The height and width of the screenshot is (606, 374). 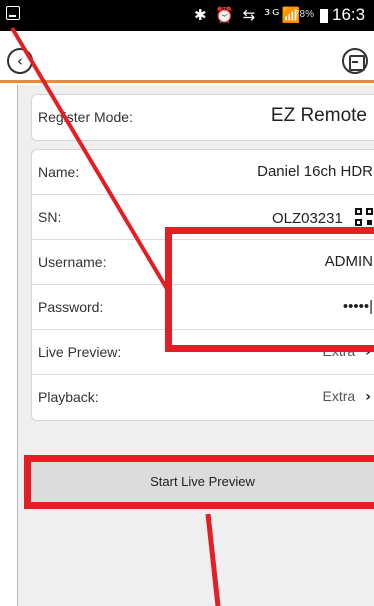 I want to click on live-preview-row: Live Preview: Extra ›, so click(x=203, y=352).